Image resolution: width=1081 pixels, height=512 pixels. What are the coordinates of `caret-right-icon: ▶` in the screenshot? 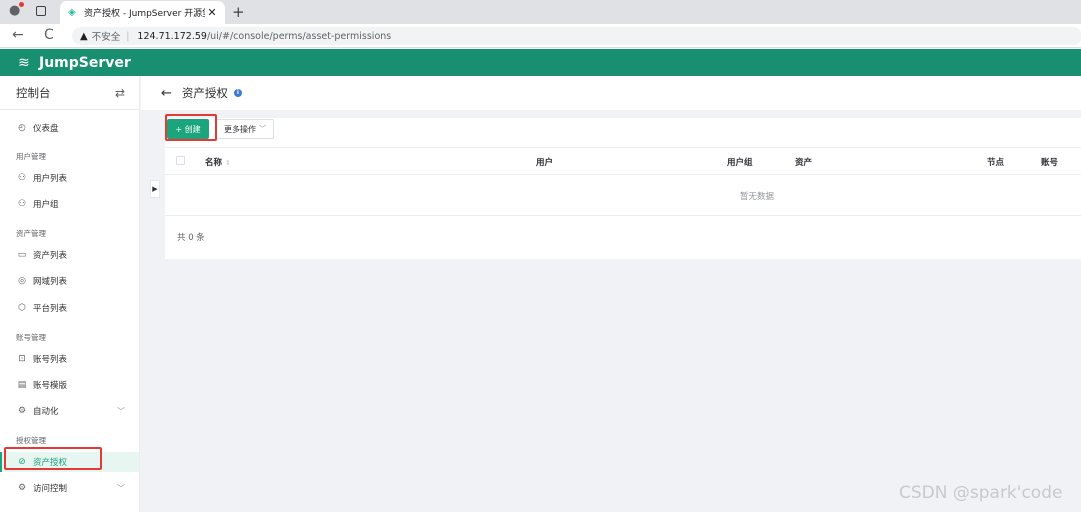 It's located at (155, 189).